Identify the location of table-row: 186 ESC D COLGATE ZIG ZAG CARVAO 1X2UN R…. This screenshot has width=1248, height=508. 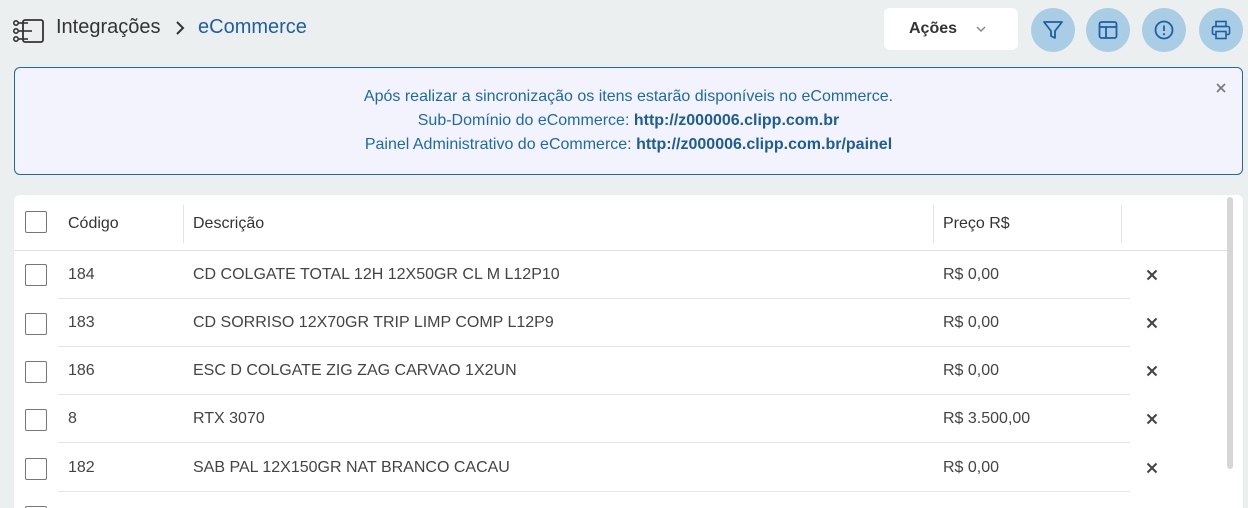
(620, 371).